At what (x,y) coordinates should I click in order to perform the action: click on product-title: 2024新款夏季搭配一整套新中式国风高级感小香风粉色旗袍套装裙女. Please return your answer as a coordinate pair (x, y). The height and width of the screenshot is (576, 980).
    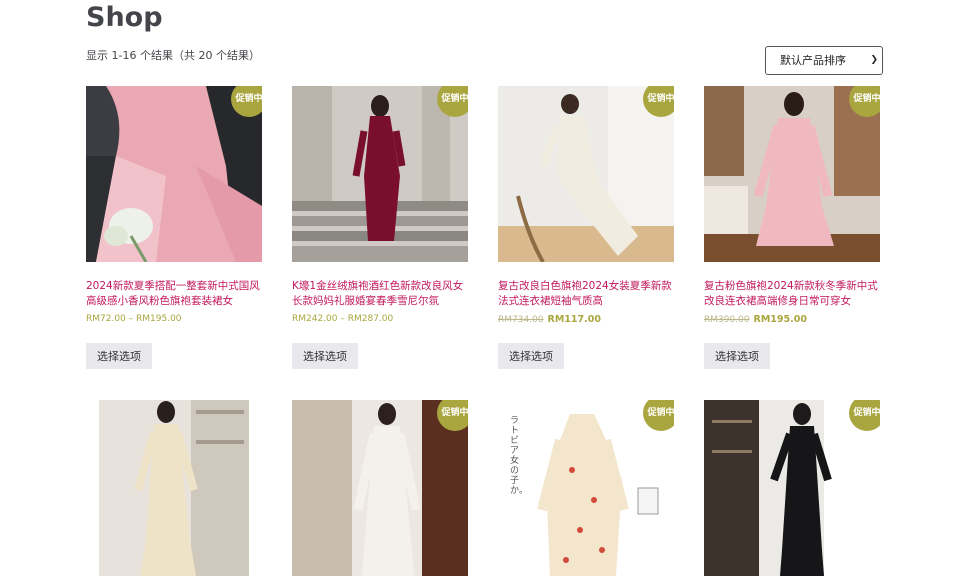
    Looking at the image, I should click on (174, 294).